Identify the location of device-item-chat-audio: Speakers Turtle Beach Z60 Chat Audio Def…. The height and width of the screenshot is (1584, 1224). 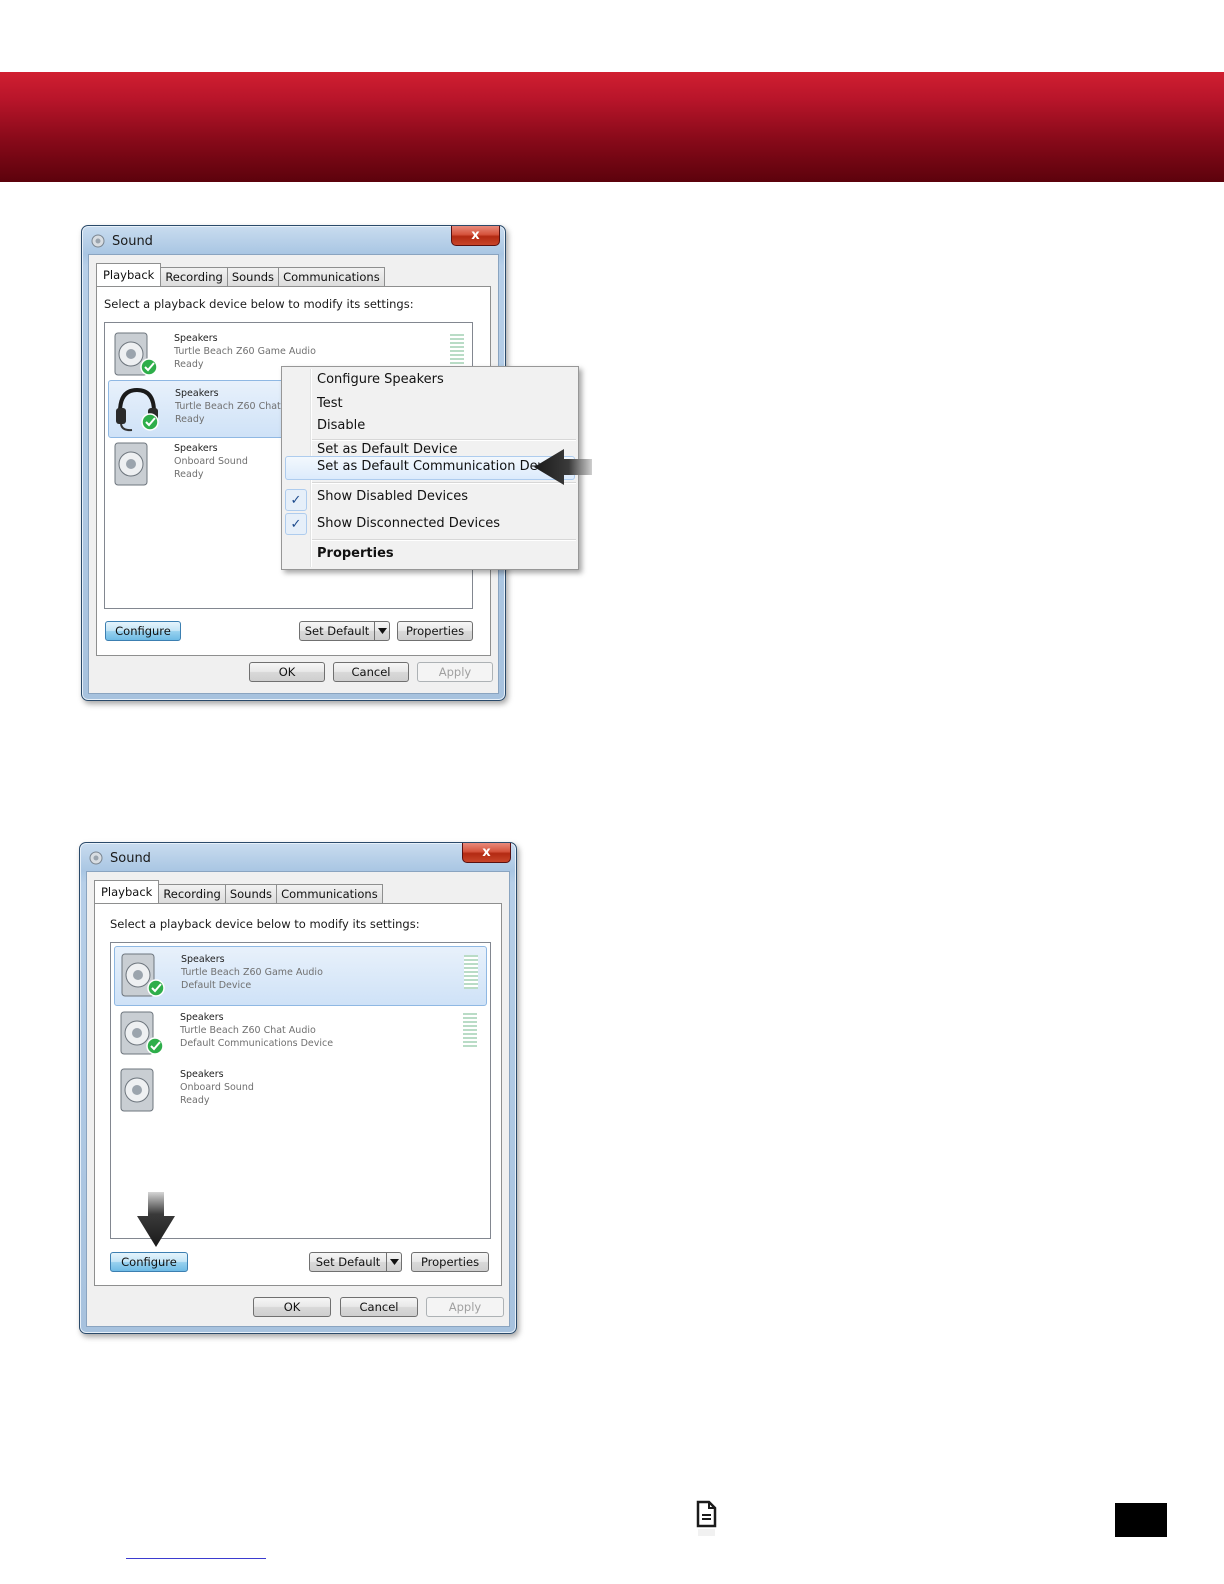
(300, 1033).